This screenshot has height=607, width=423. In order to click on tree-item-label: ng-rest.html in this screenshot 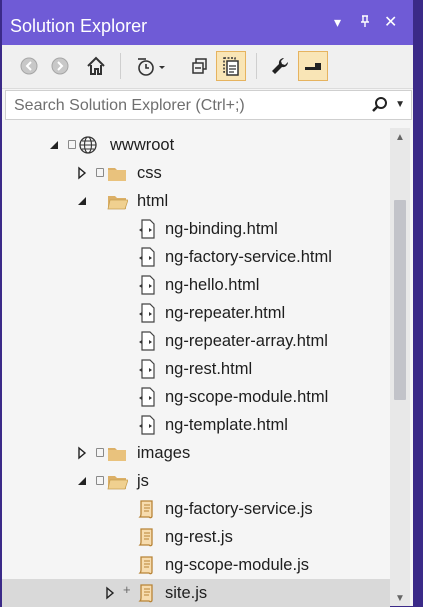, I will do `click(209, 369)`.